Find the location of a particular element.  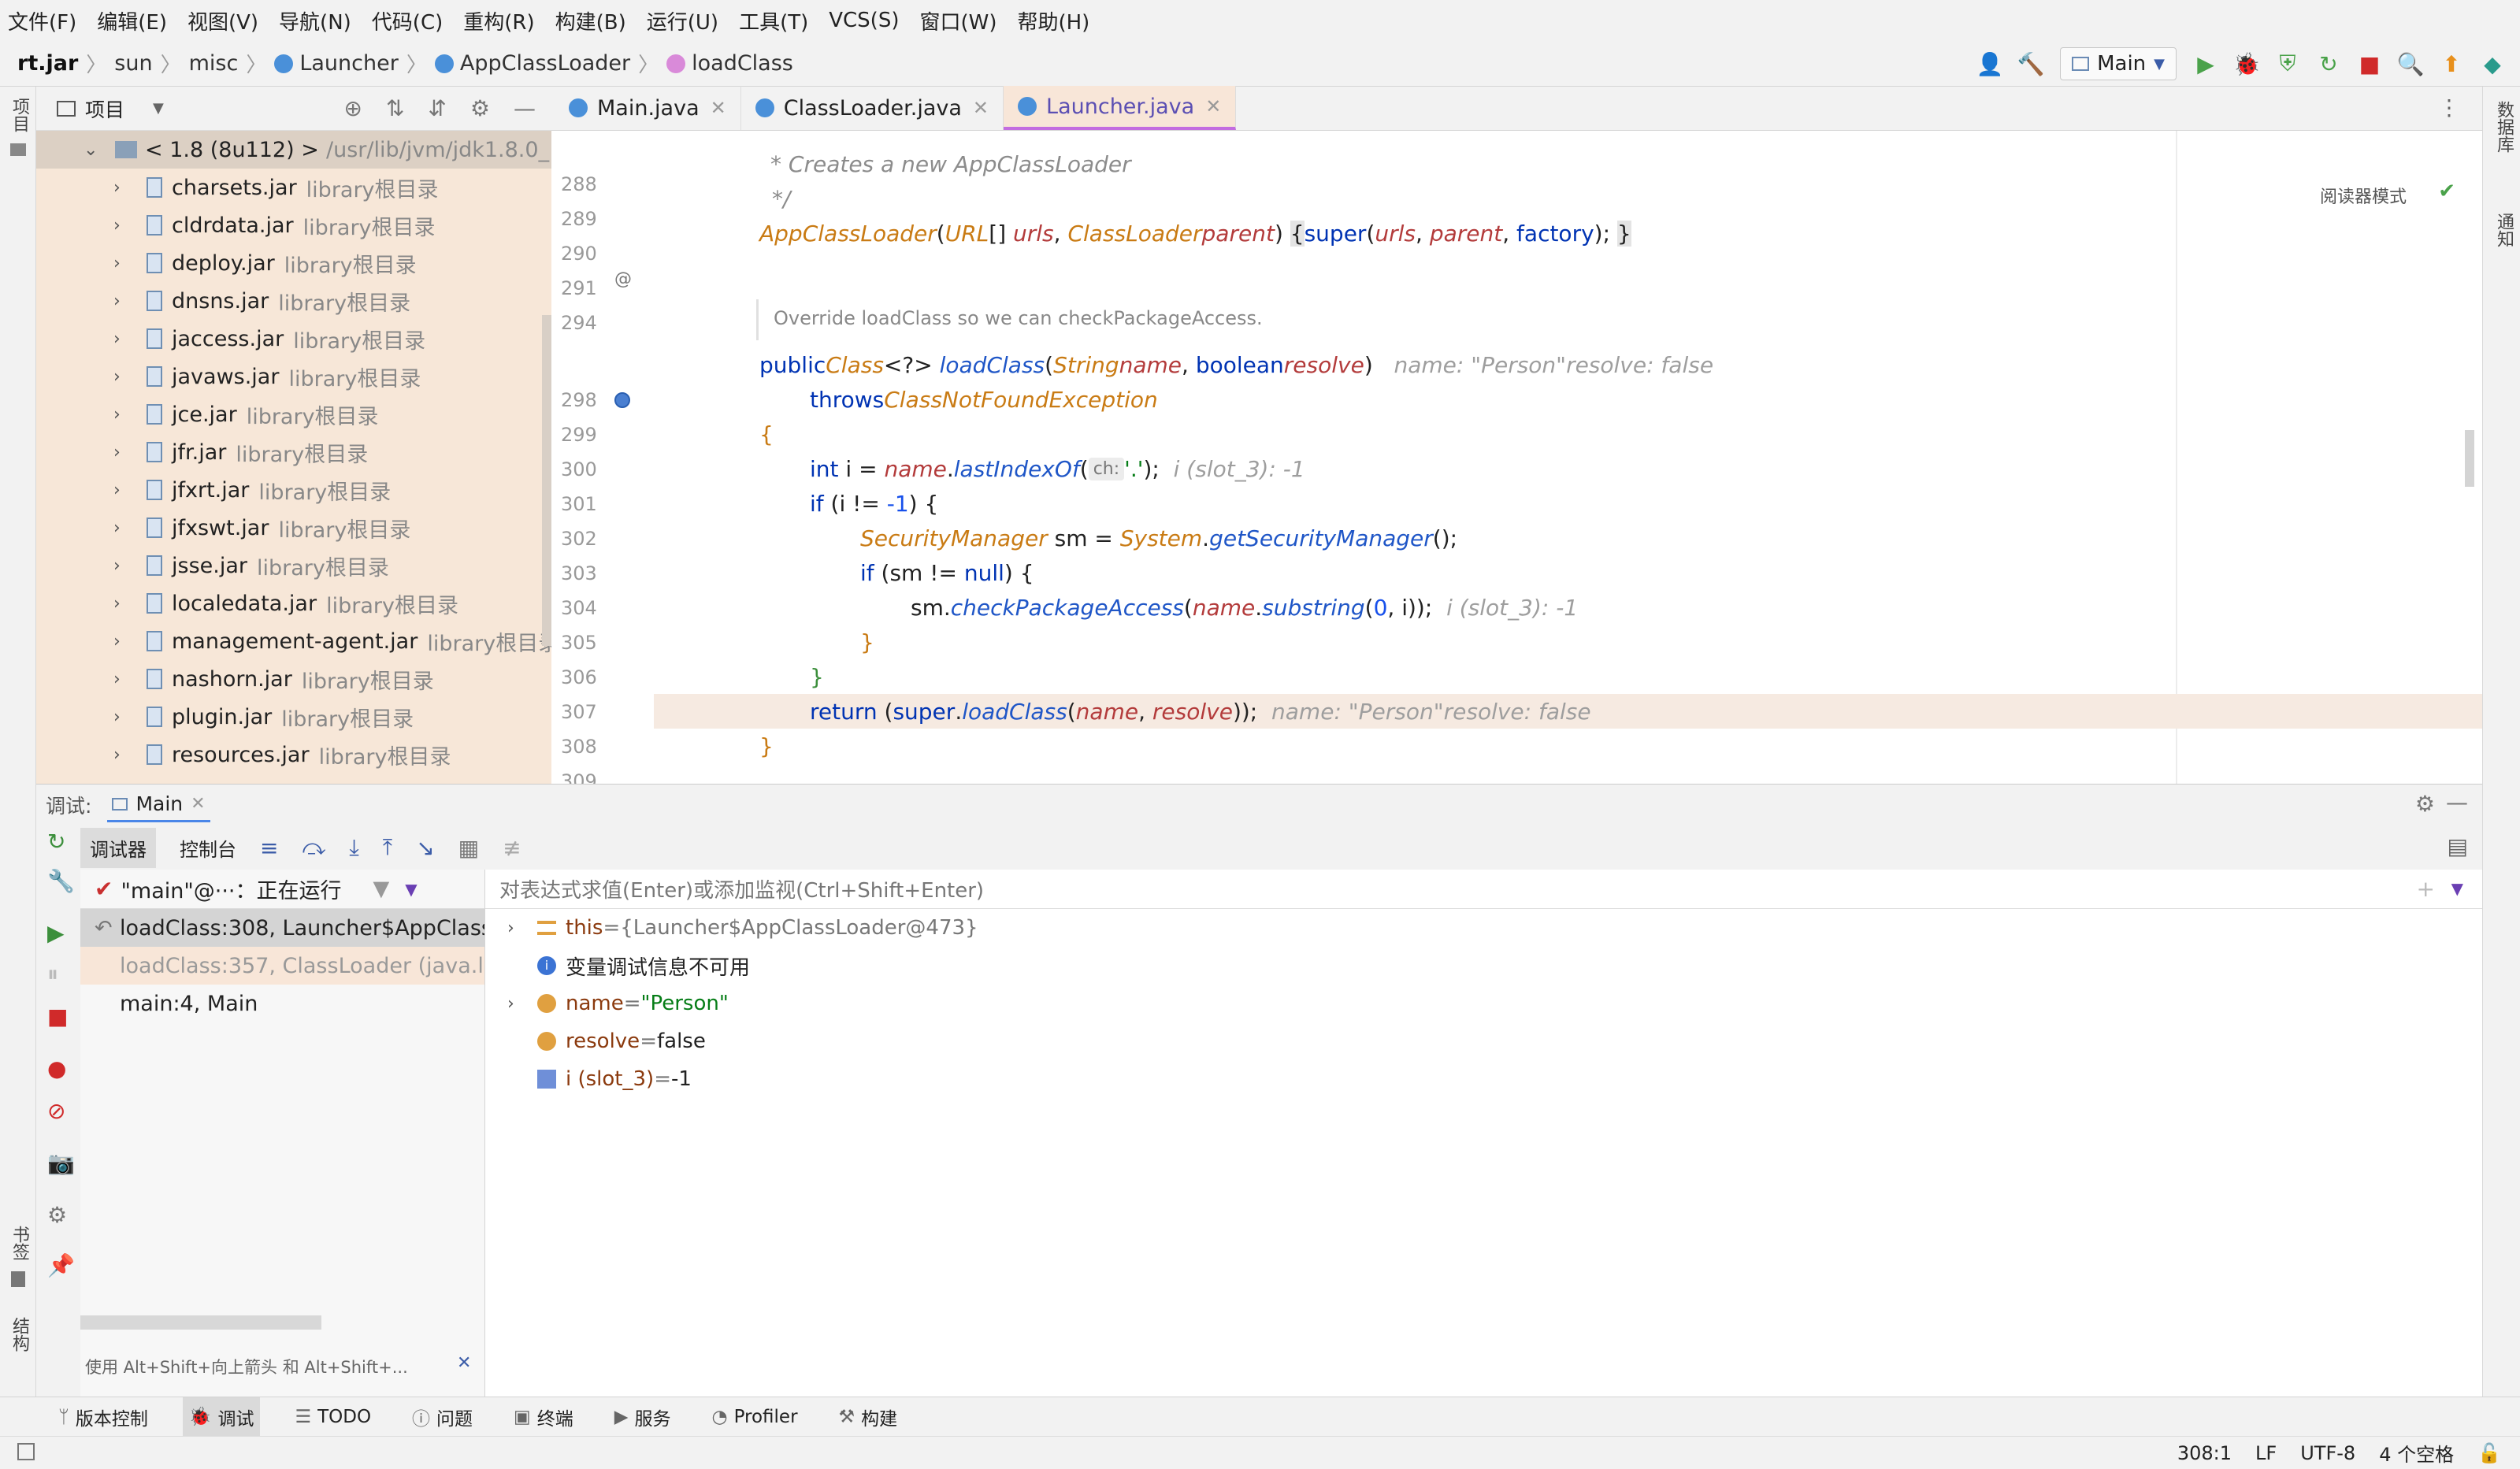

breadcrumb-launcher: Launcher is located at coordinates (336, 63).